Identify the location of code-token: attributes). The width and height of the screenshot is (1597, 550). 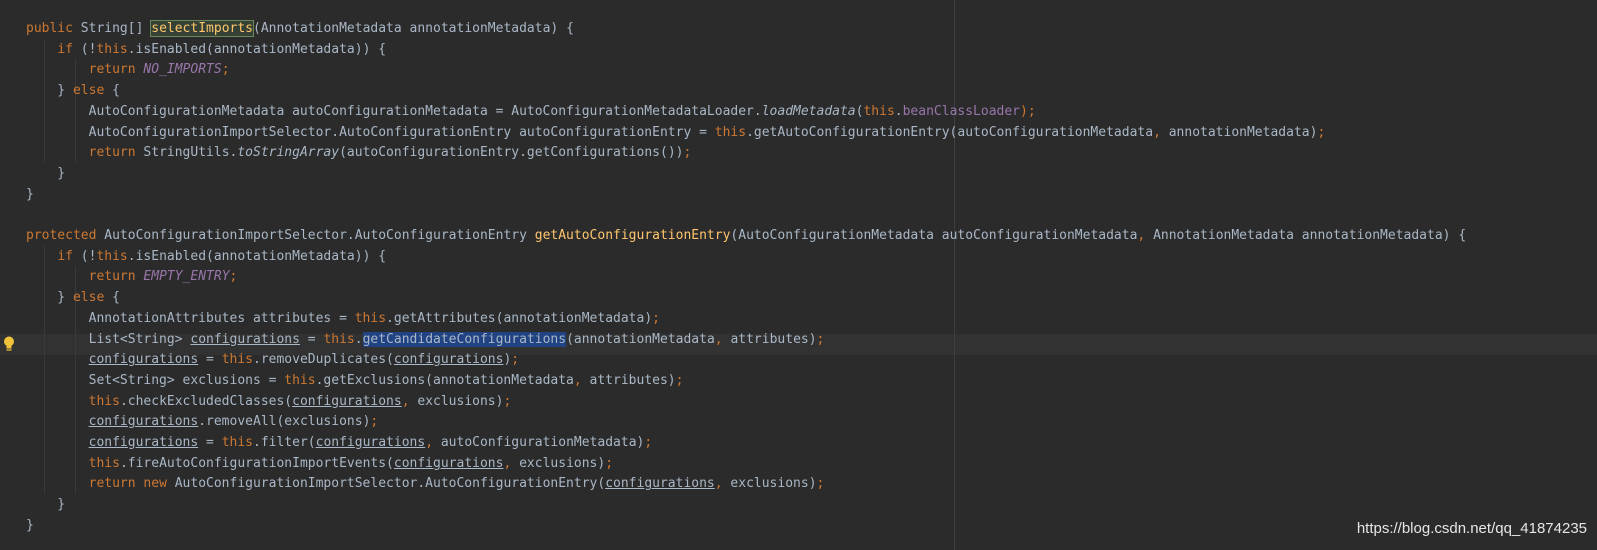
(632, 380).